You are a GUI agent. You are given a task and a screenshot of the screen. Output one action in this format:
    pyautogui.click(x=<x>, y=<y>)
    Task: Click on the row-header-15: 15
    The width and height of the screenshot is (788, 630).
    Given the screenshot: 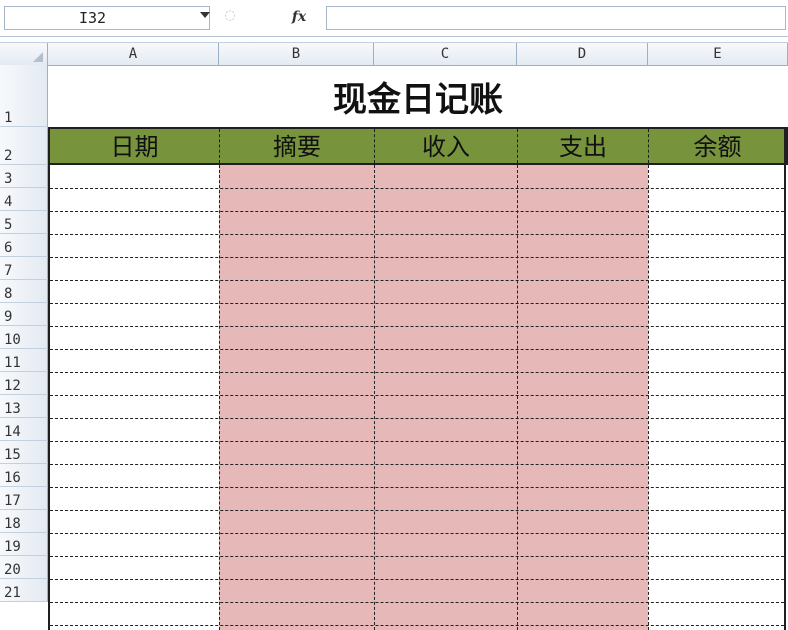 What is the action you would take?
    pyautogui.click(x=24, y=452)
    